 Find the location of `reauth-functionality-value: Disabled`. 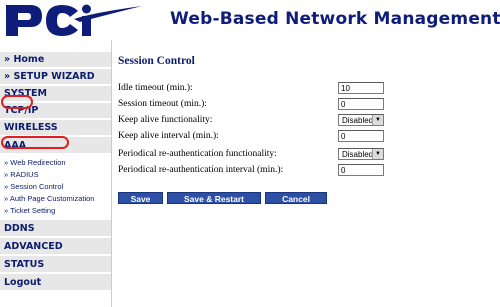

reauth-functionality-value: Disabled is located at coordinates (358, 154).